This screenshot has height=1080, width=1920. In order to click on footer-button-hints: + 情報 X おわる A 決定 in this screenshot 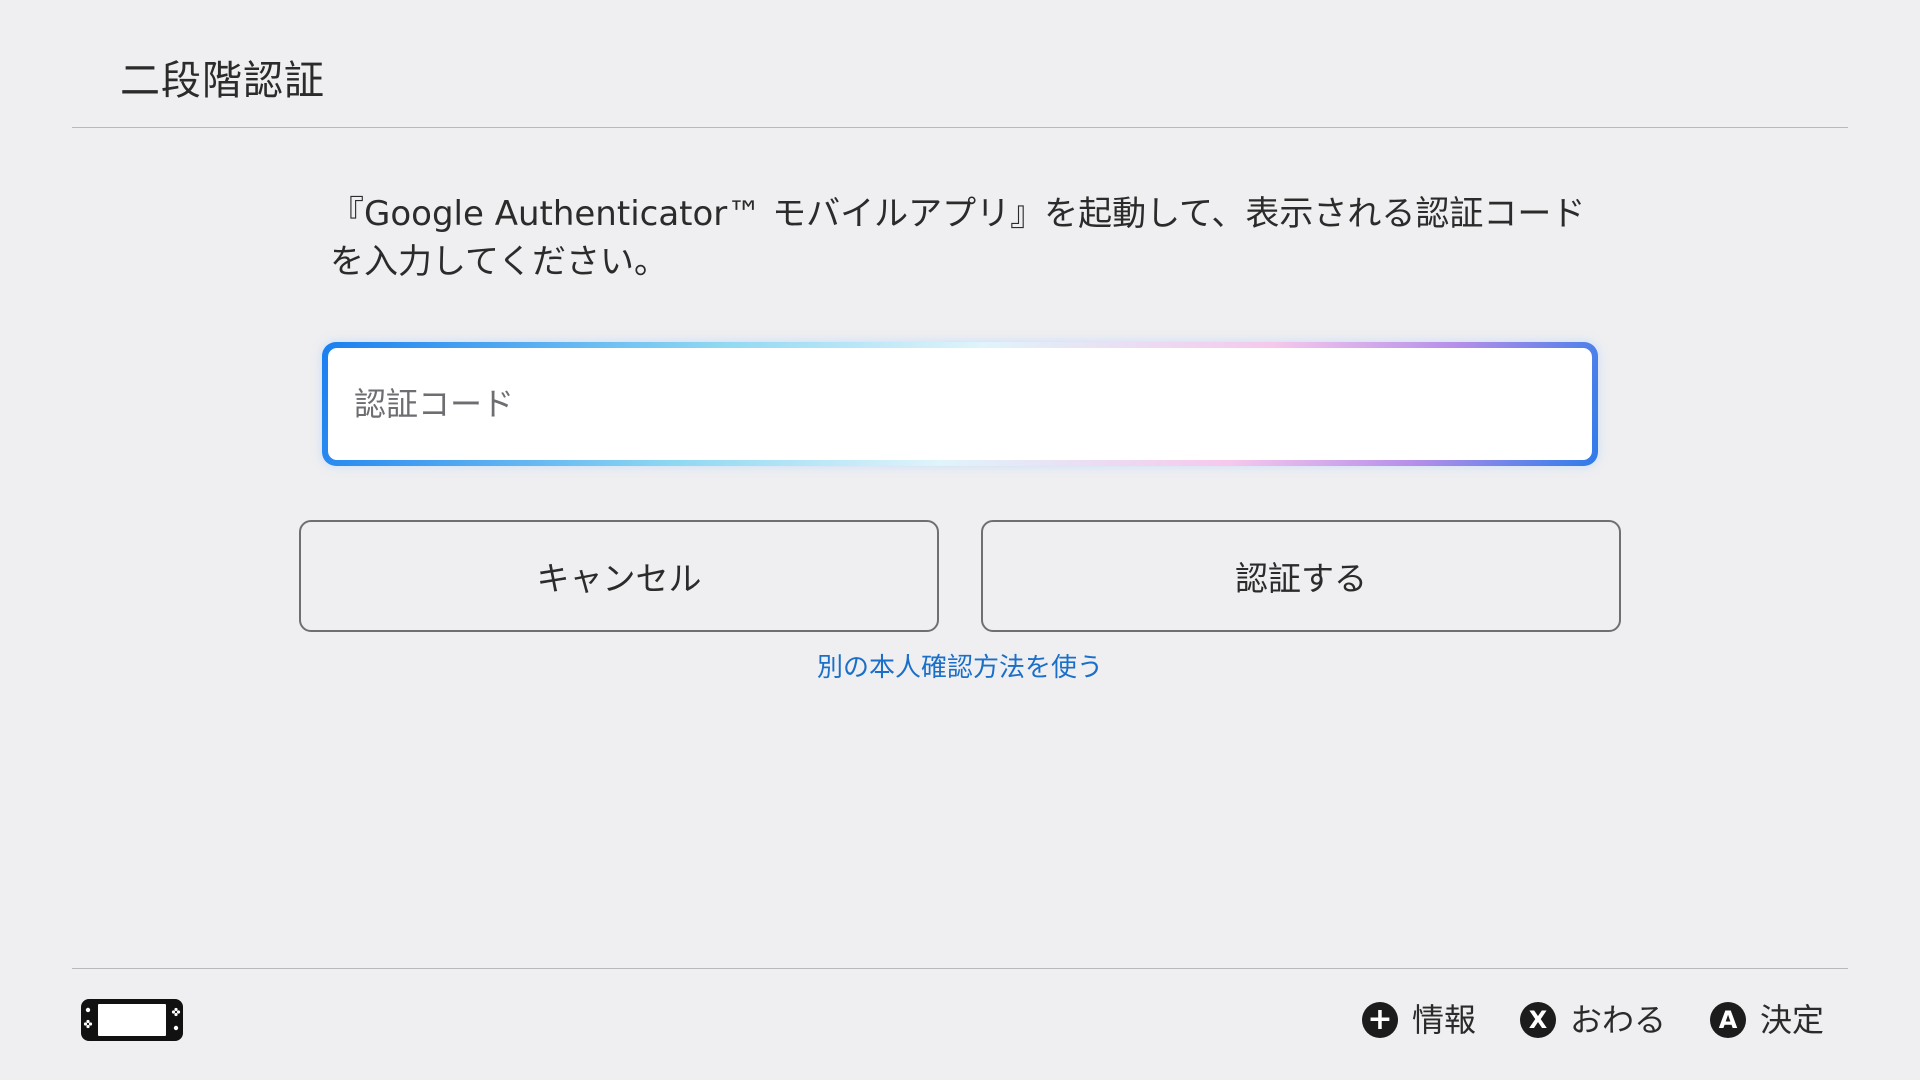, I will do `click(1571, 1020)`.